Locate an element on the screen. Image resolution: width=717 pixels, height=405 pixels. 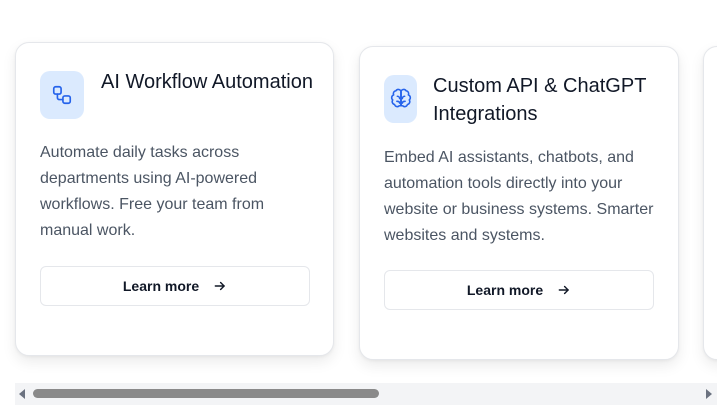
horizontal-scrollbar-thumb is located at coordinates (206, 393).